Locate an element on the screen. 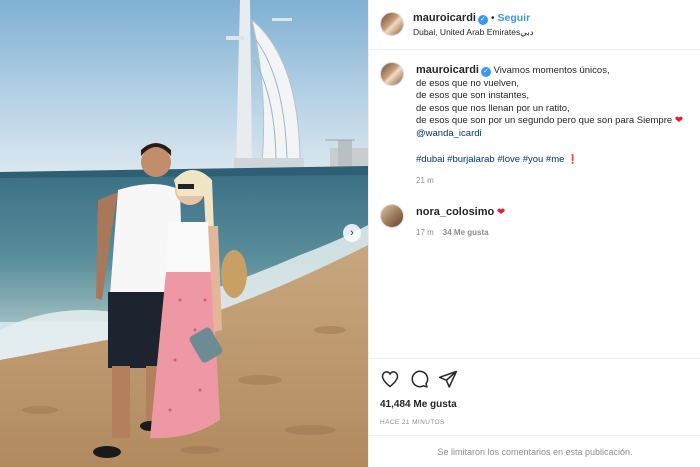  action-icons is located at coordinates (419, 379).